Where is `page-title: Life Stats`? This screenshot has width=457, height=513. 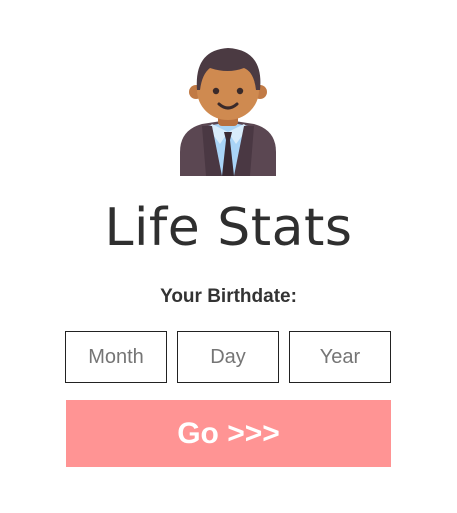 page-title: Life Stats is located at coordinates (228, 228).